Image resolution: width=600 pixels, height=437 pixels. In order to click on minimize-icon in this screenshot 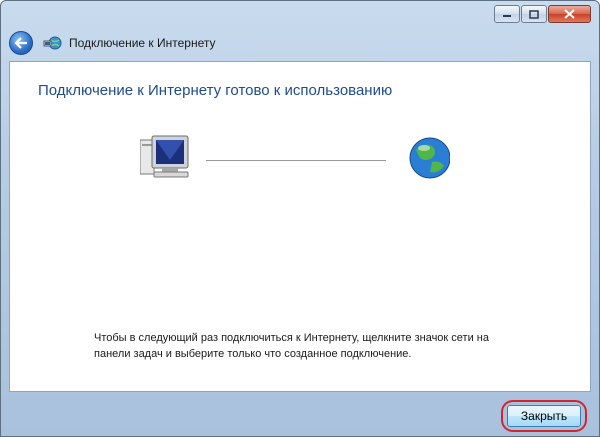, I will do `click(507, 16)`.